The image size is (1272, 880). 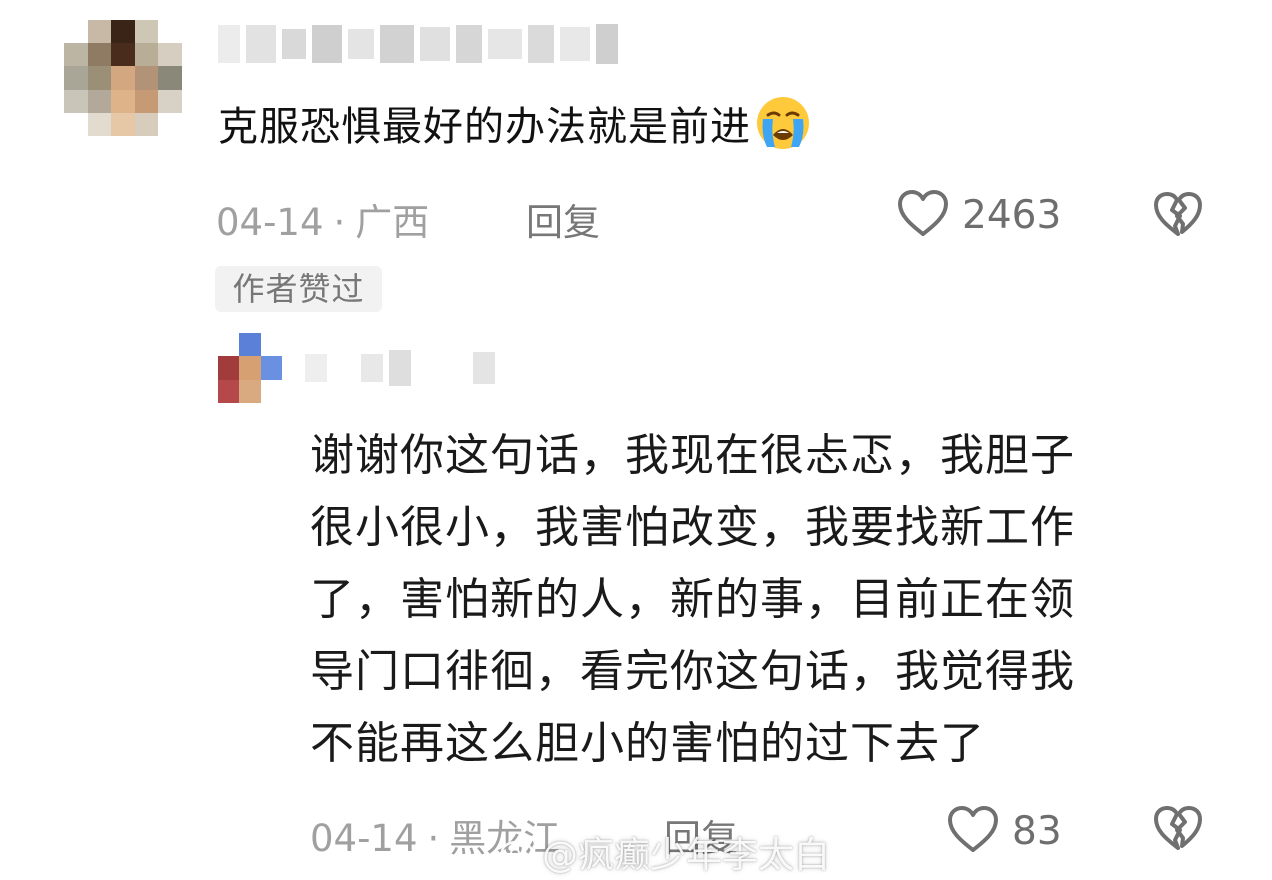 I want to click on reply-like-count: 83, so click(x=1037, y=831).